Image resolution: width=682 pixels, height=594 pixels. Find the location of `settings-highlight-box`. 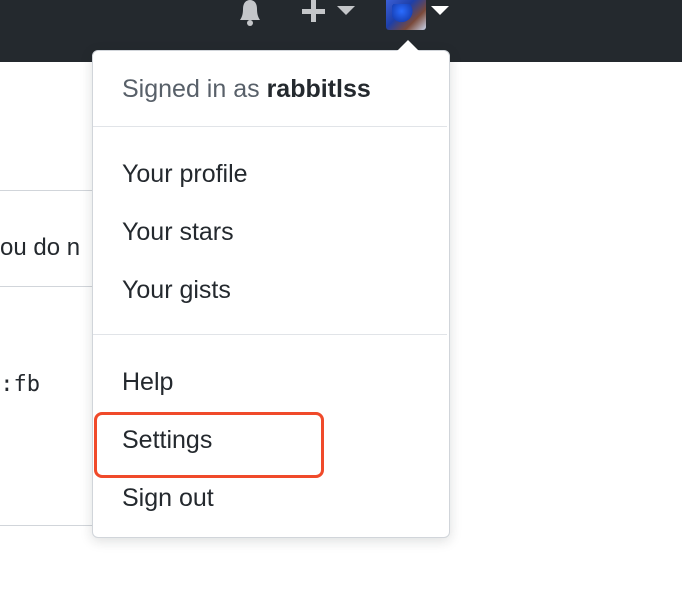

settings-highlight-box is located at coordinates (209, 445).